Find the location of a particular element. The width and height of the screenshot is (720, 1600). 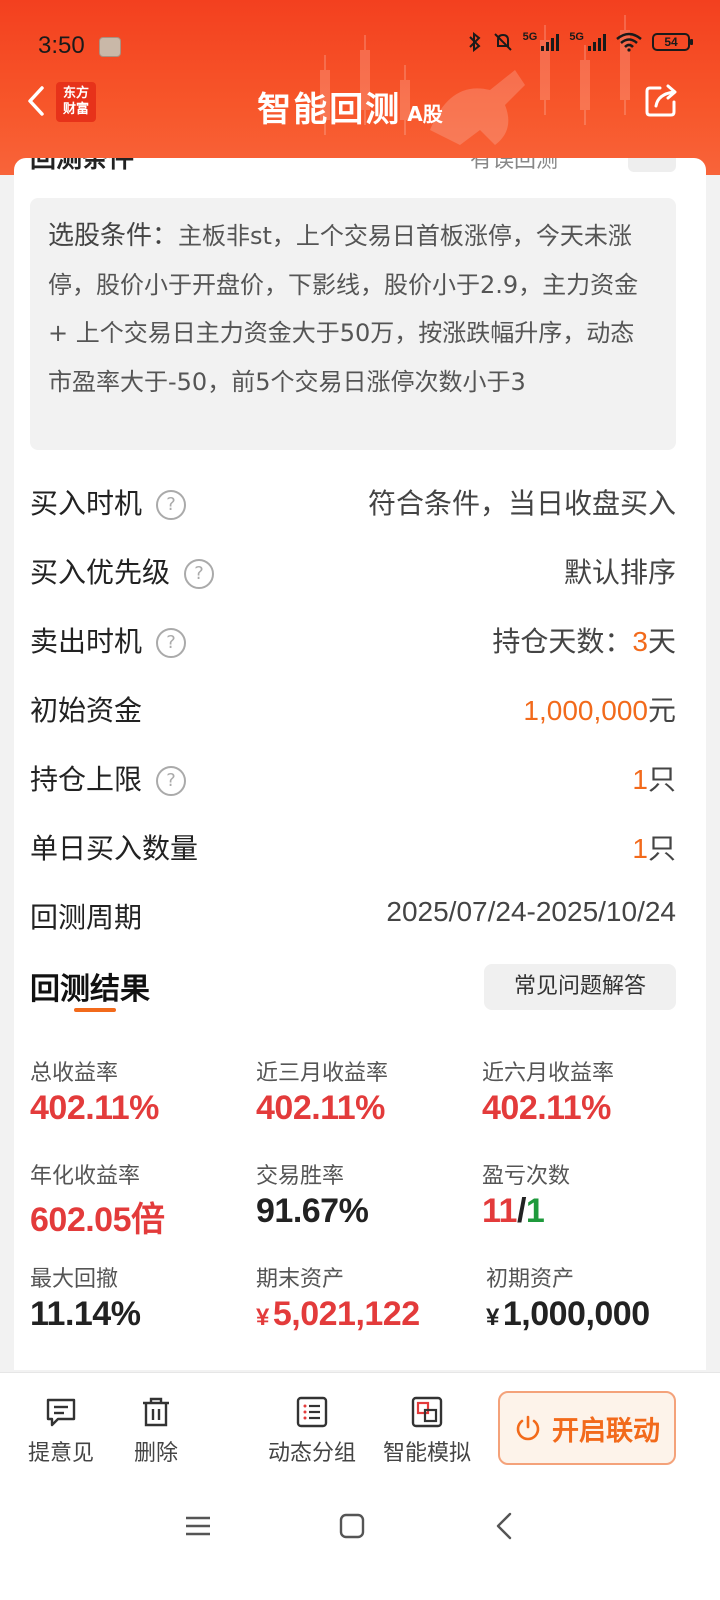

trash-icon is located at coordinates (156, 1412).